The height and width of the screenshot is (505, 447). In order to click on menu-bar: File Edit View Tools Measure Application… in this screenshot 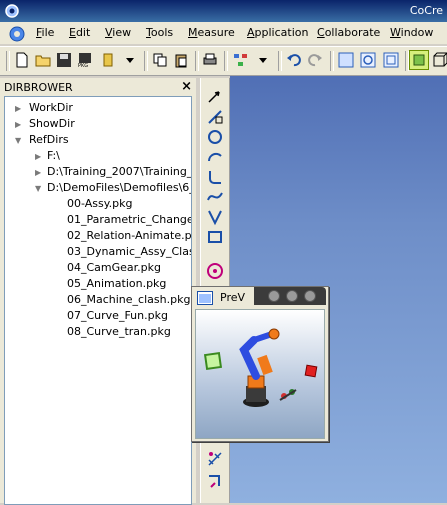, I will do `click(223, 33)`.